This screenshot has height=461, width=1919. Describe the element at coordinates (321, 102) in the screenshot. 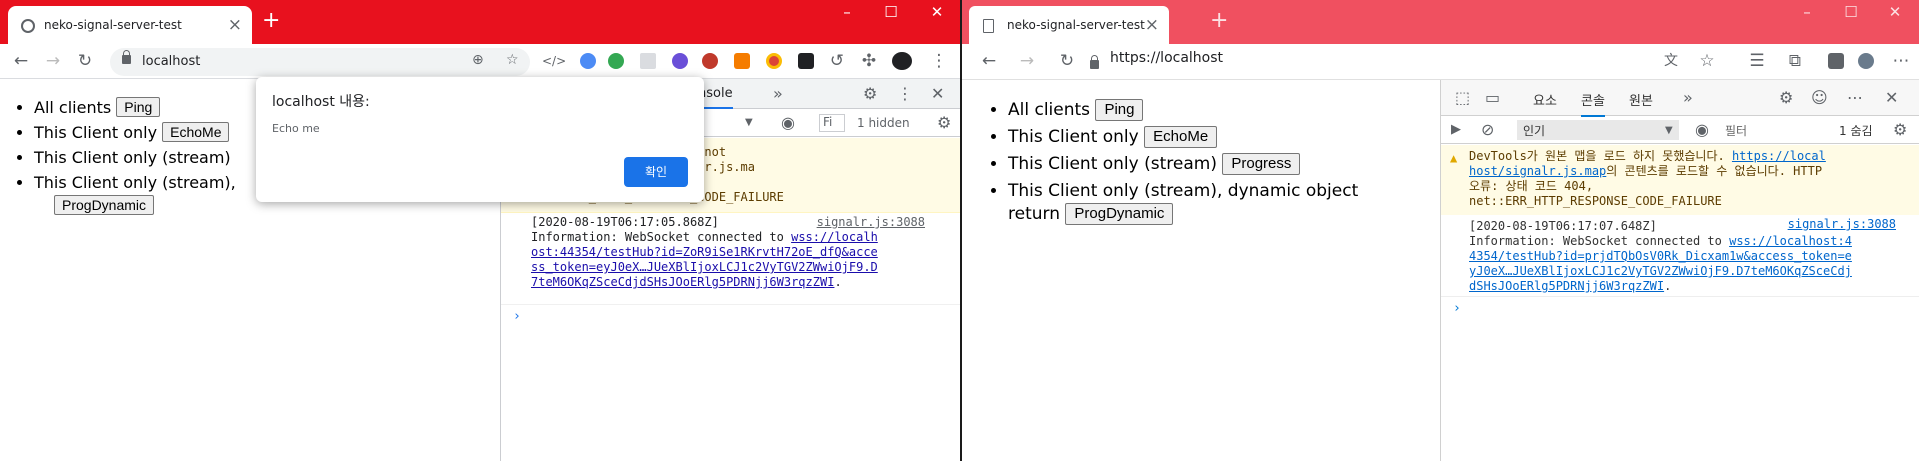

I see `dialog-title: localhost 내용:` at that location.